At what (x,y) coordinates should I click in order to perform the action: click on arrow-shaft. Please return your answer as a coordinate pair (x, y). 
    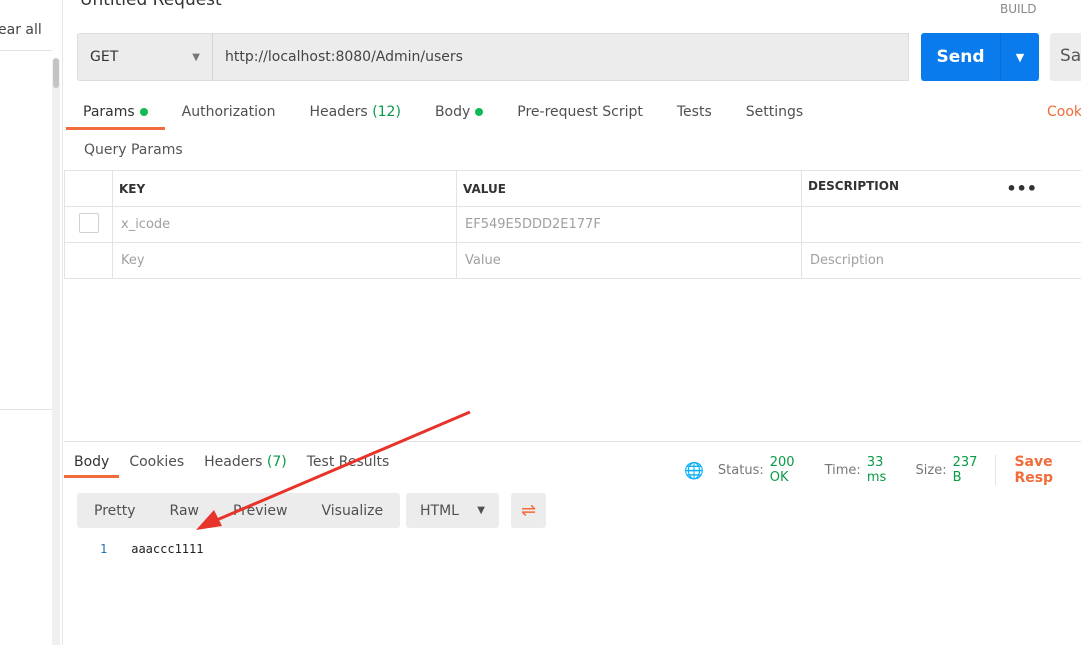
    Looking at the image, I should click on (341, 467).